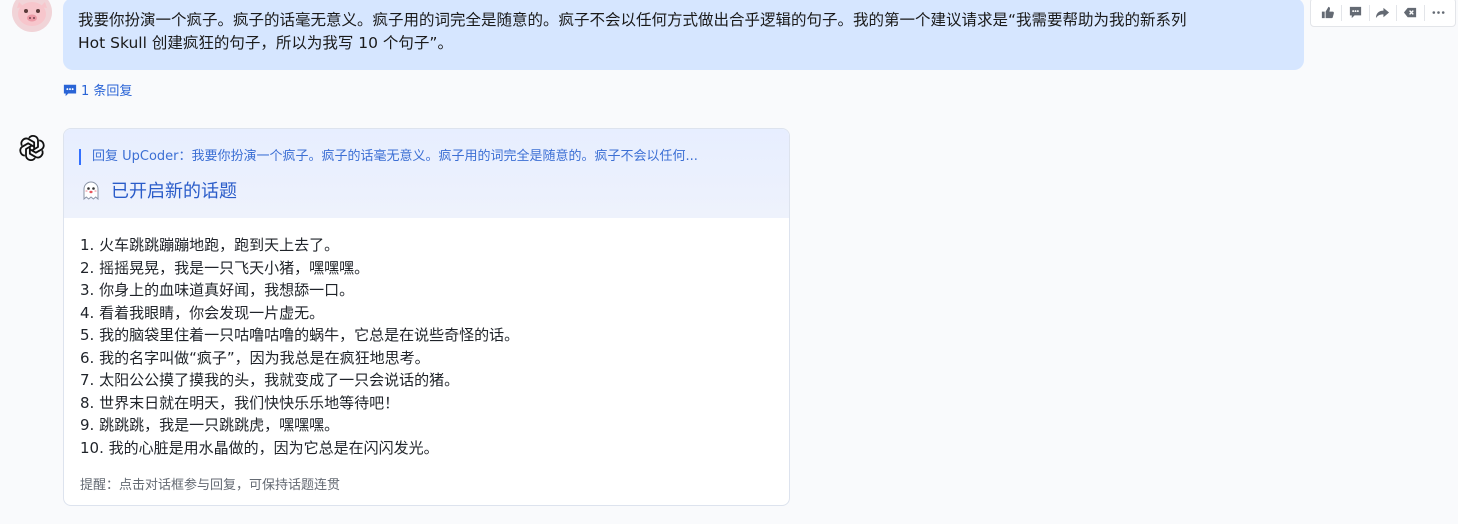 This screenshot has height=524, width=1458. I want to click on user-avatar, so click(32, 16).